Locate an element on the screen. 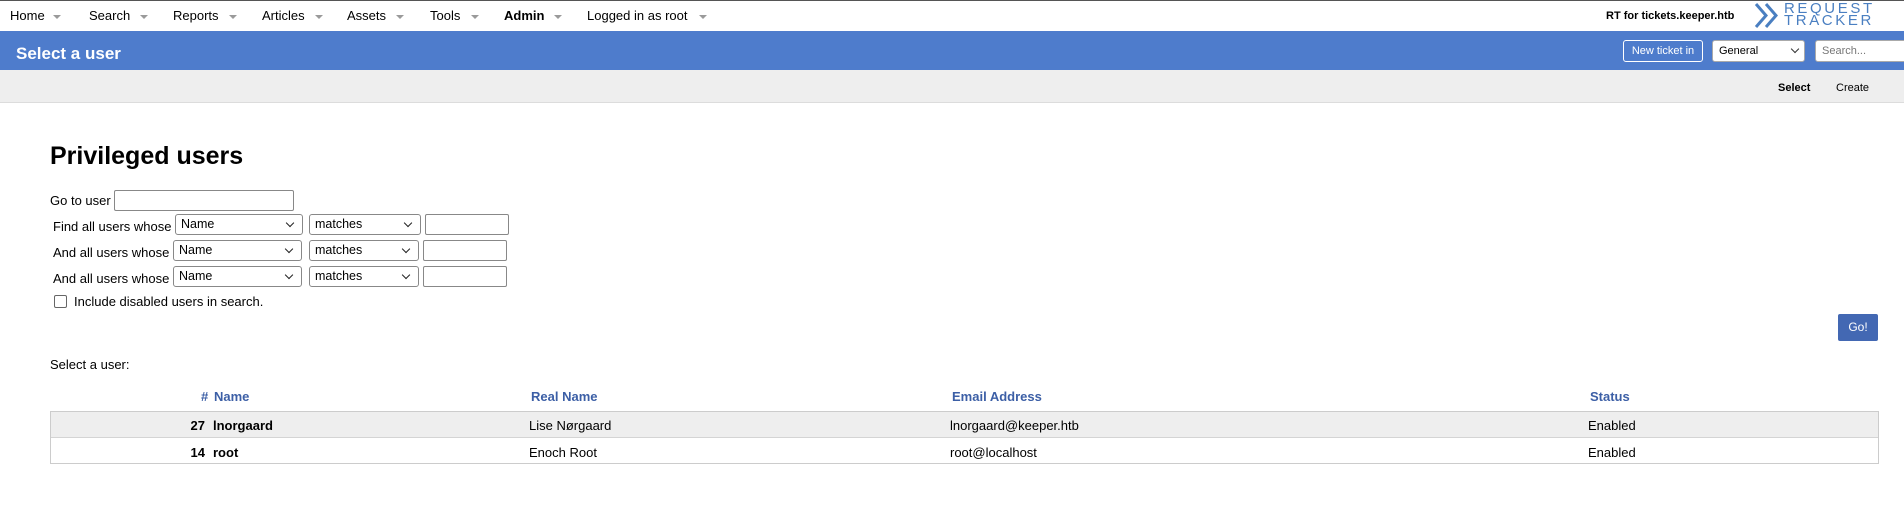 The image size is (1904, 511). menu-logged-in: Logged in as root is located at coordinates (637, 15).